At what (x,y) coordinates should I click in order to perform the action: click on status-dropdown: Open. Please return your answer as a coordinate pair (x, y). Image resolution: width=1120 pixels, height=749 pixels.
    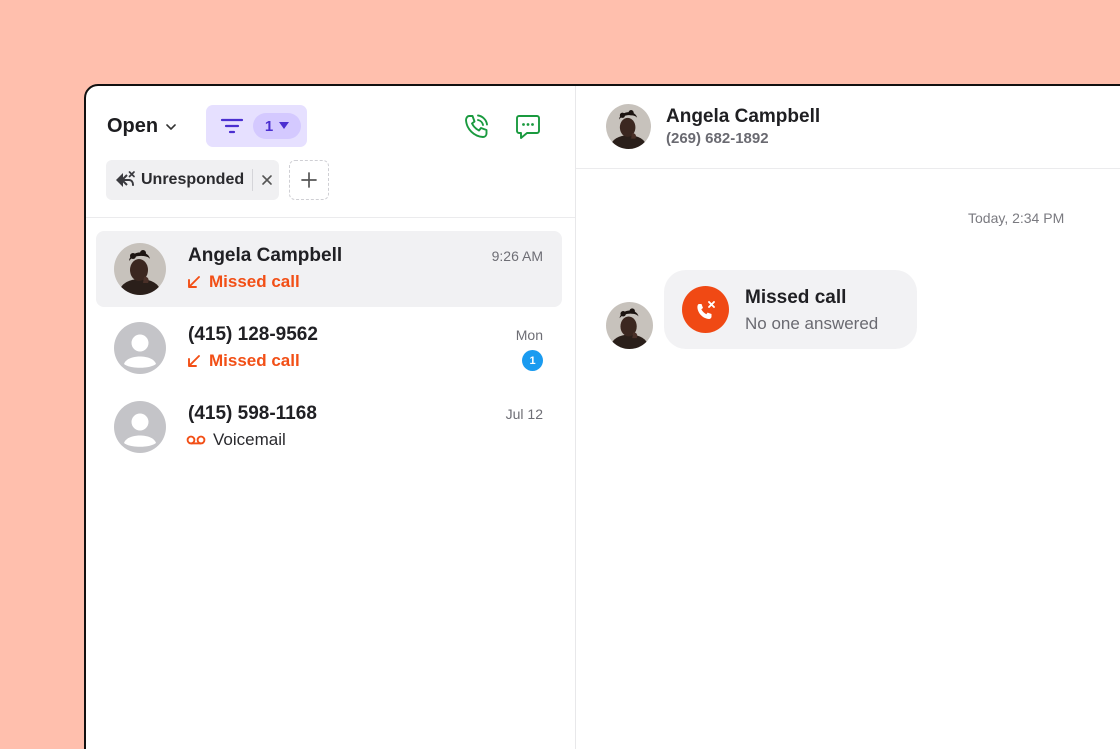
    Looking at the image, I should click on (142, 126).